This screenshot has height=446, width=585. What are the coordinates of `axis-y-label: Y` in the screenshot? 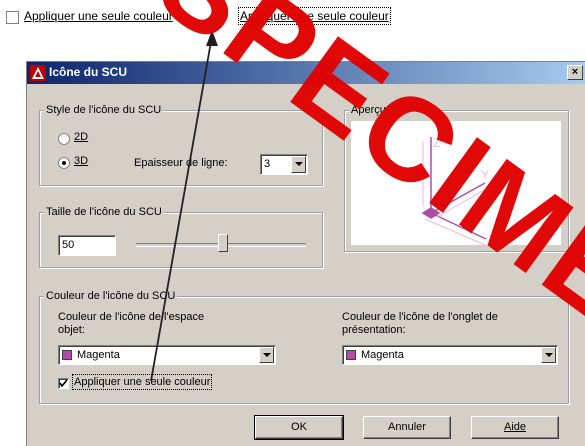 It's located at (485, 175).